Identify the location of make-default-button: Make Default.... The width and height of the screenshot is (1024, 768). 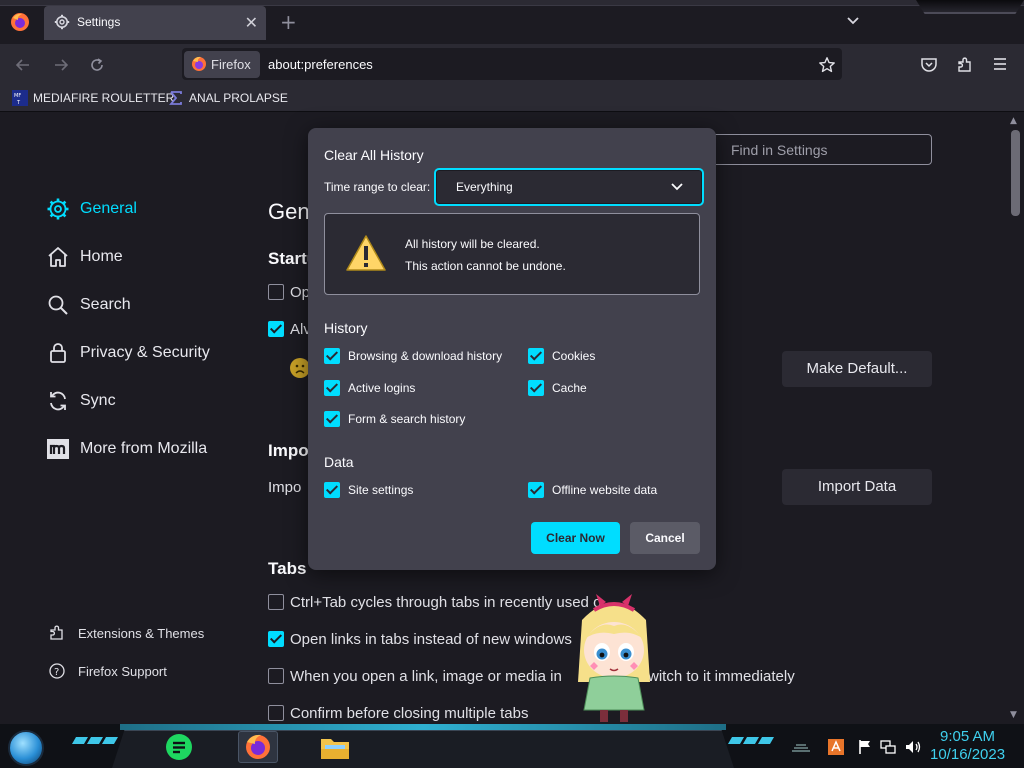
(857, 369).